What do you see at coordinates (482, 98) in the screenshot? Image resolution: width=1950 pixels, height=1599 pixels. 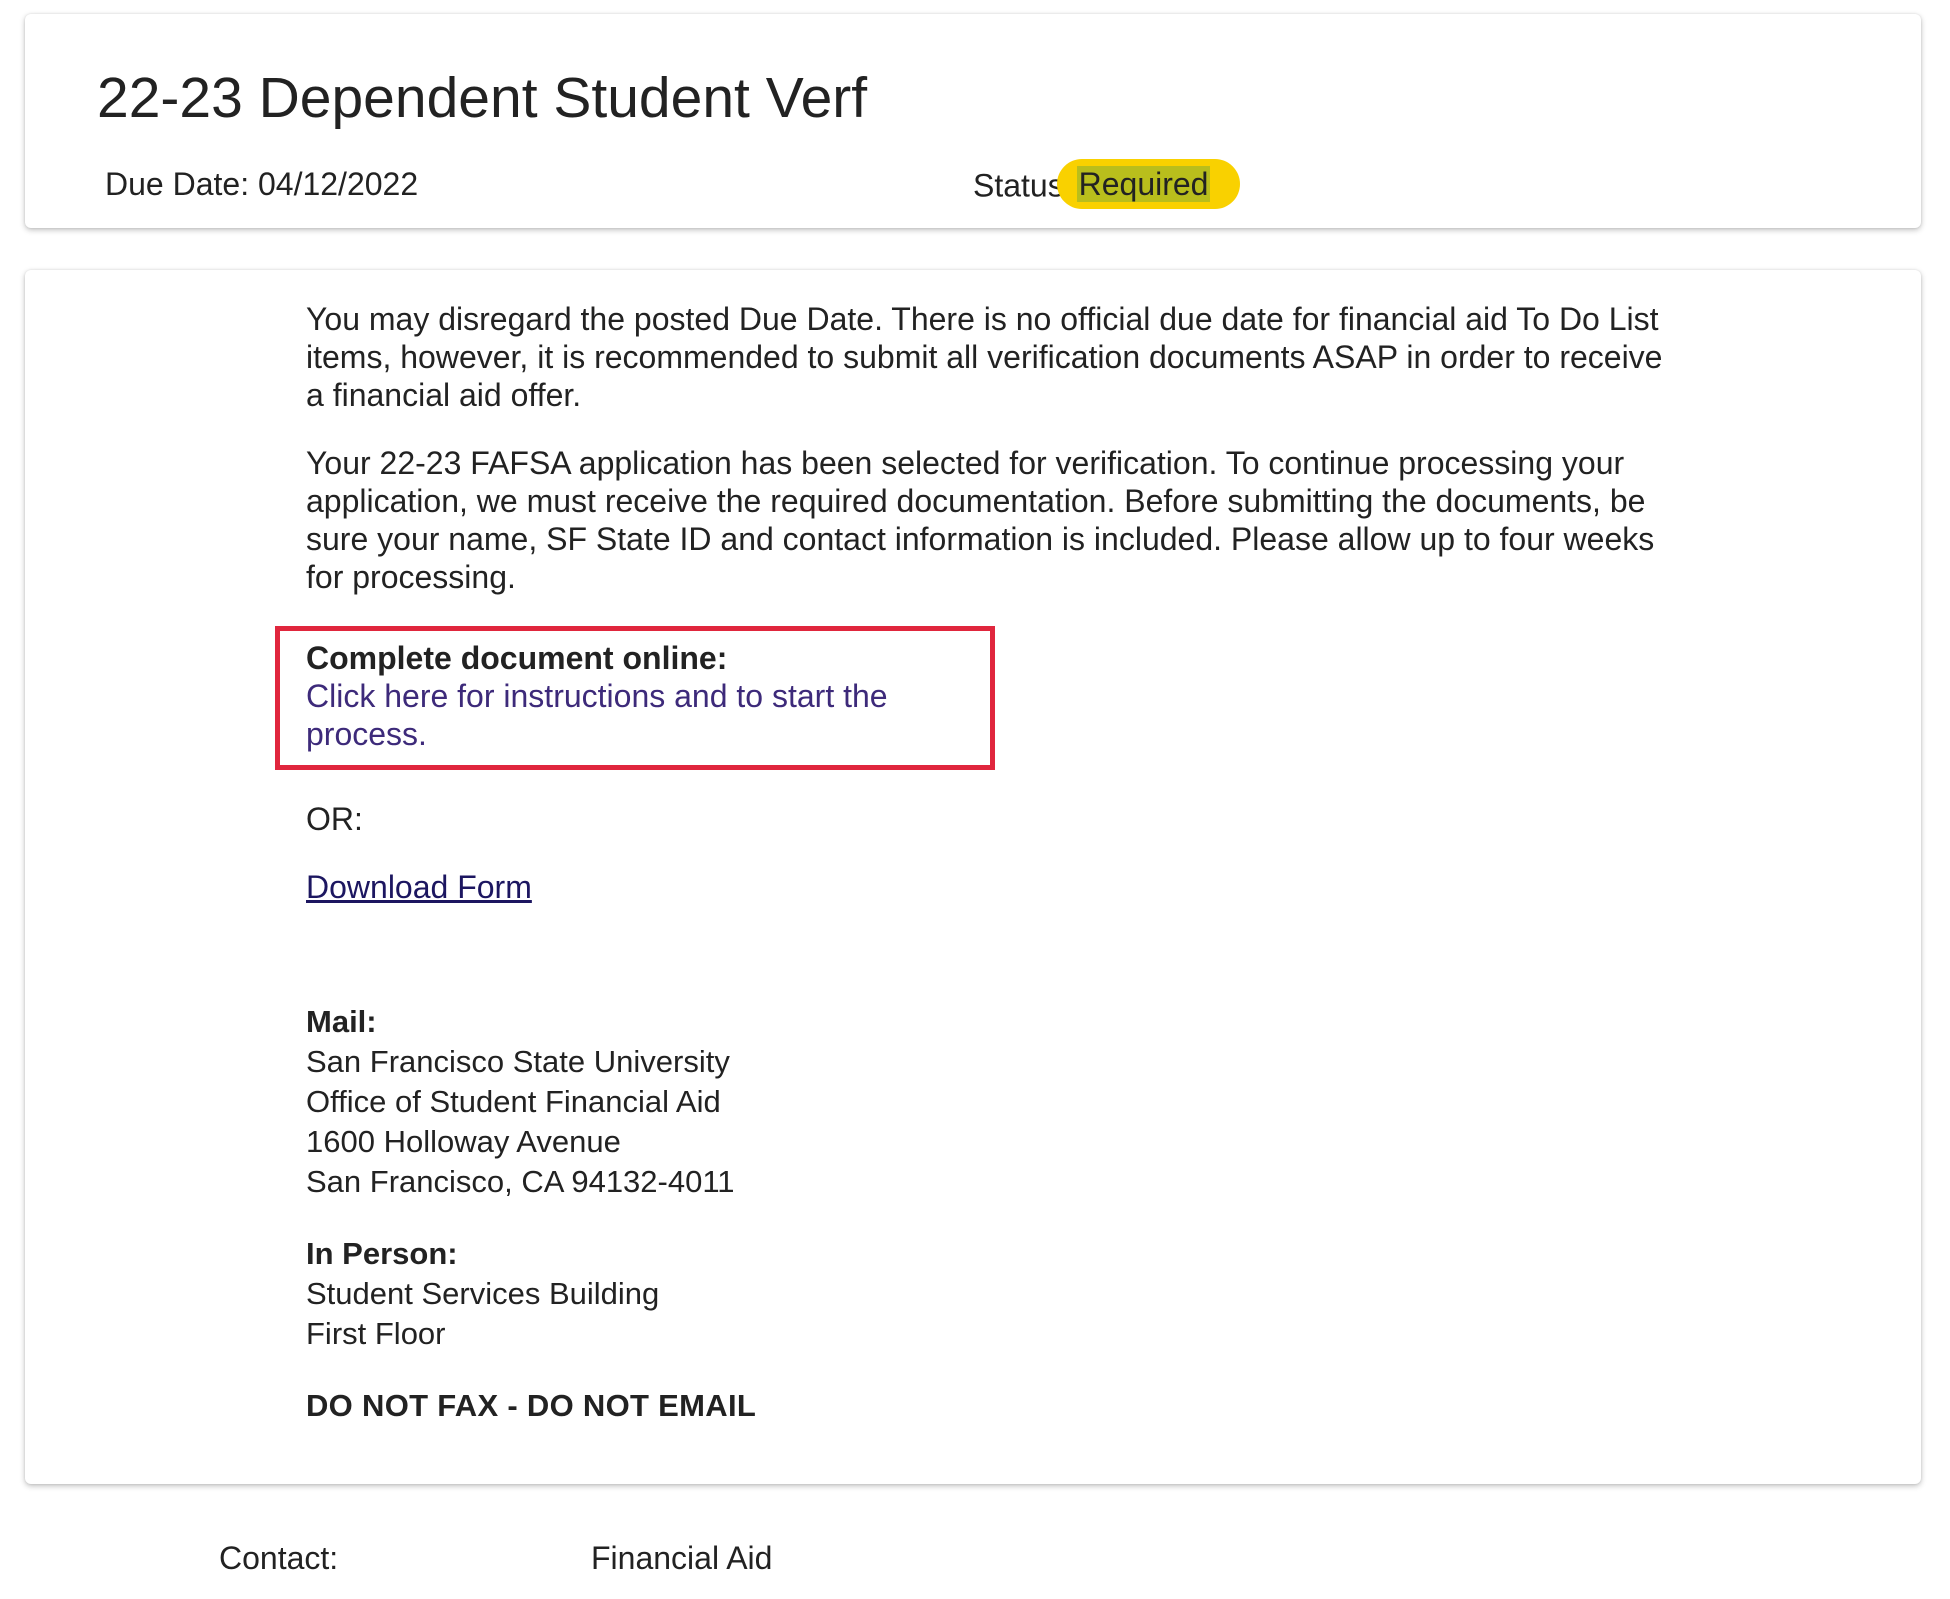 I see `page-title: 22-23 Dependent Student Verf` at bounding box center [482, 98].